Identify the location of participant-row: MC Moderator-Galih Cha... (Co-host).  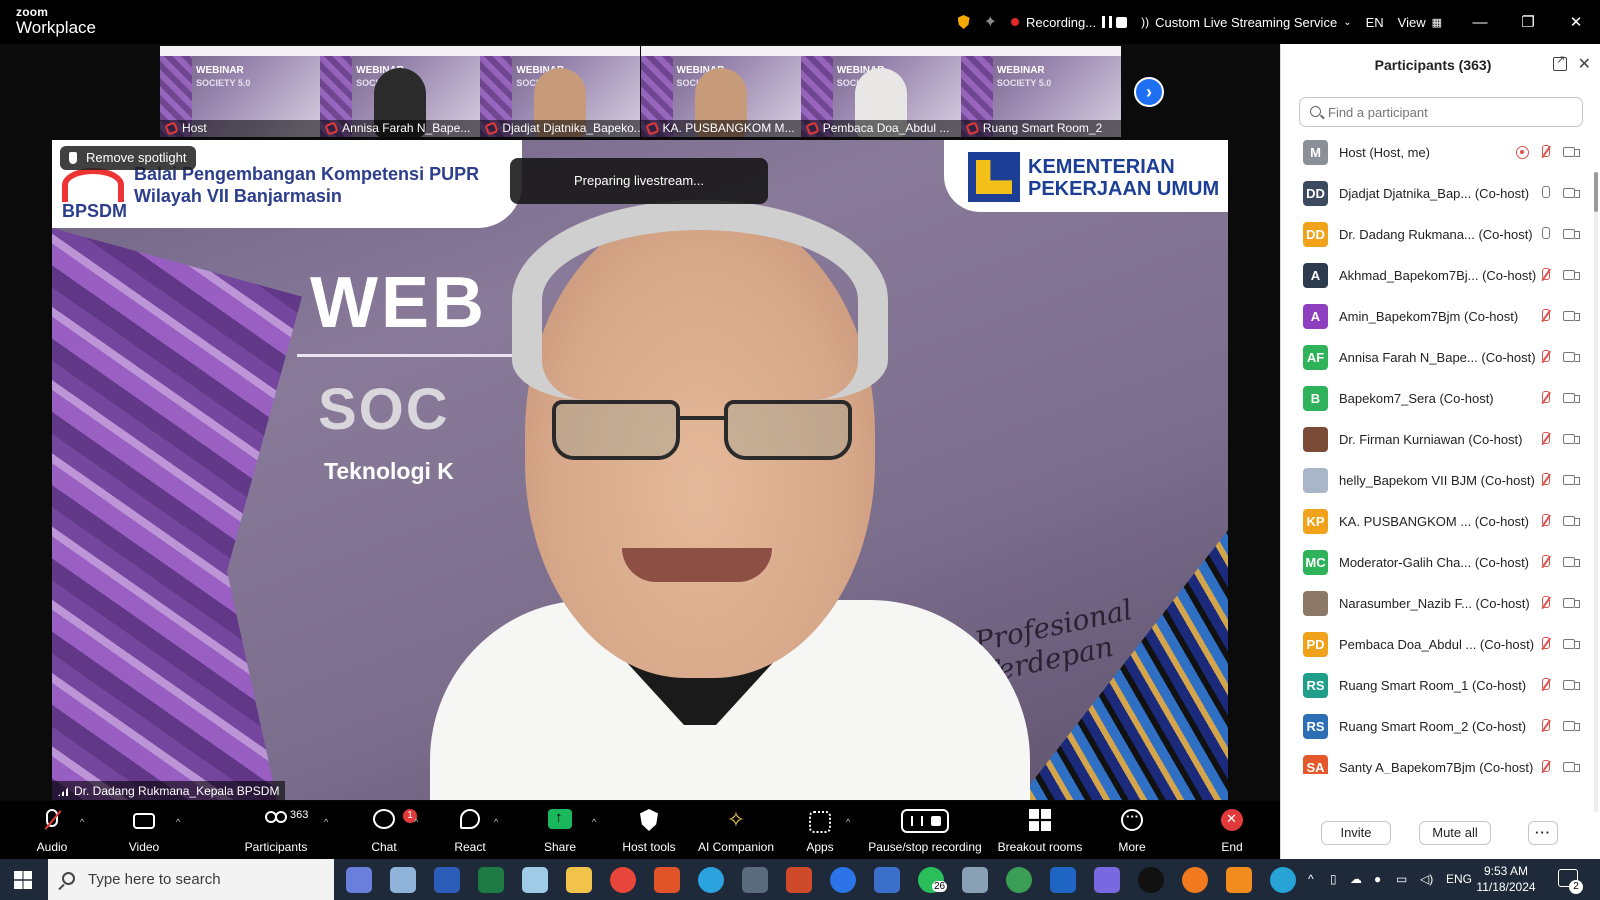
(1436, 562).